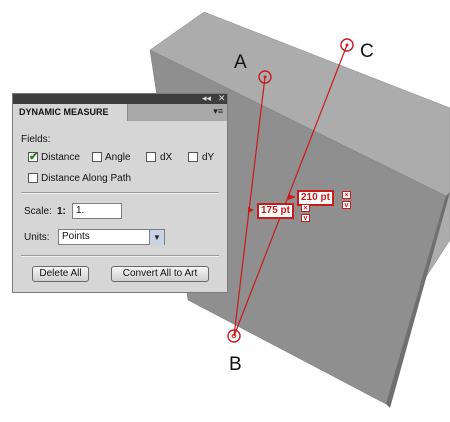 This screenshot has width=450, height=422. Describe the element at coordinates (208, 157) in the screenshot. I see `checkbox-dy-label: dY` at that location.